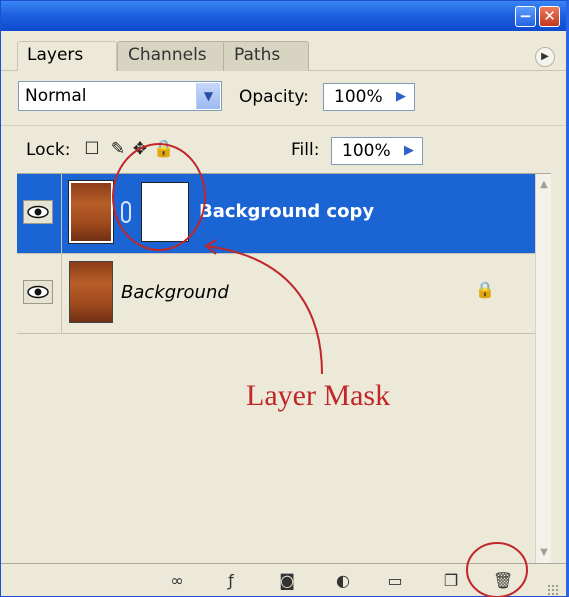  Describe the element at coordinates (401, 97) in the screenshot. I see `opacity-slider-arrow-icon: ▶` at that location.